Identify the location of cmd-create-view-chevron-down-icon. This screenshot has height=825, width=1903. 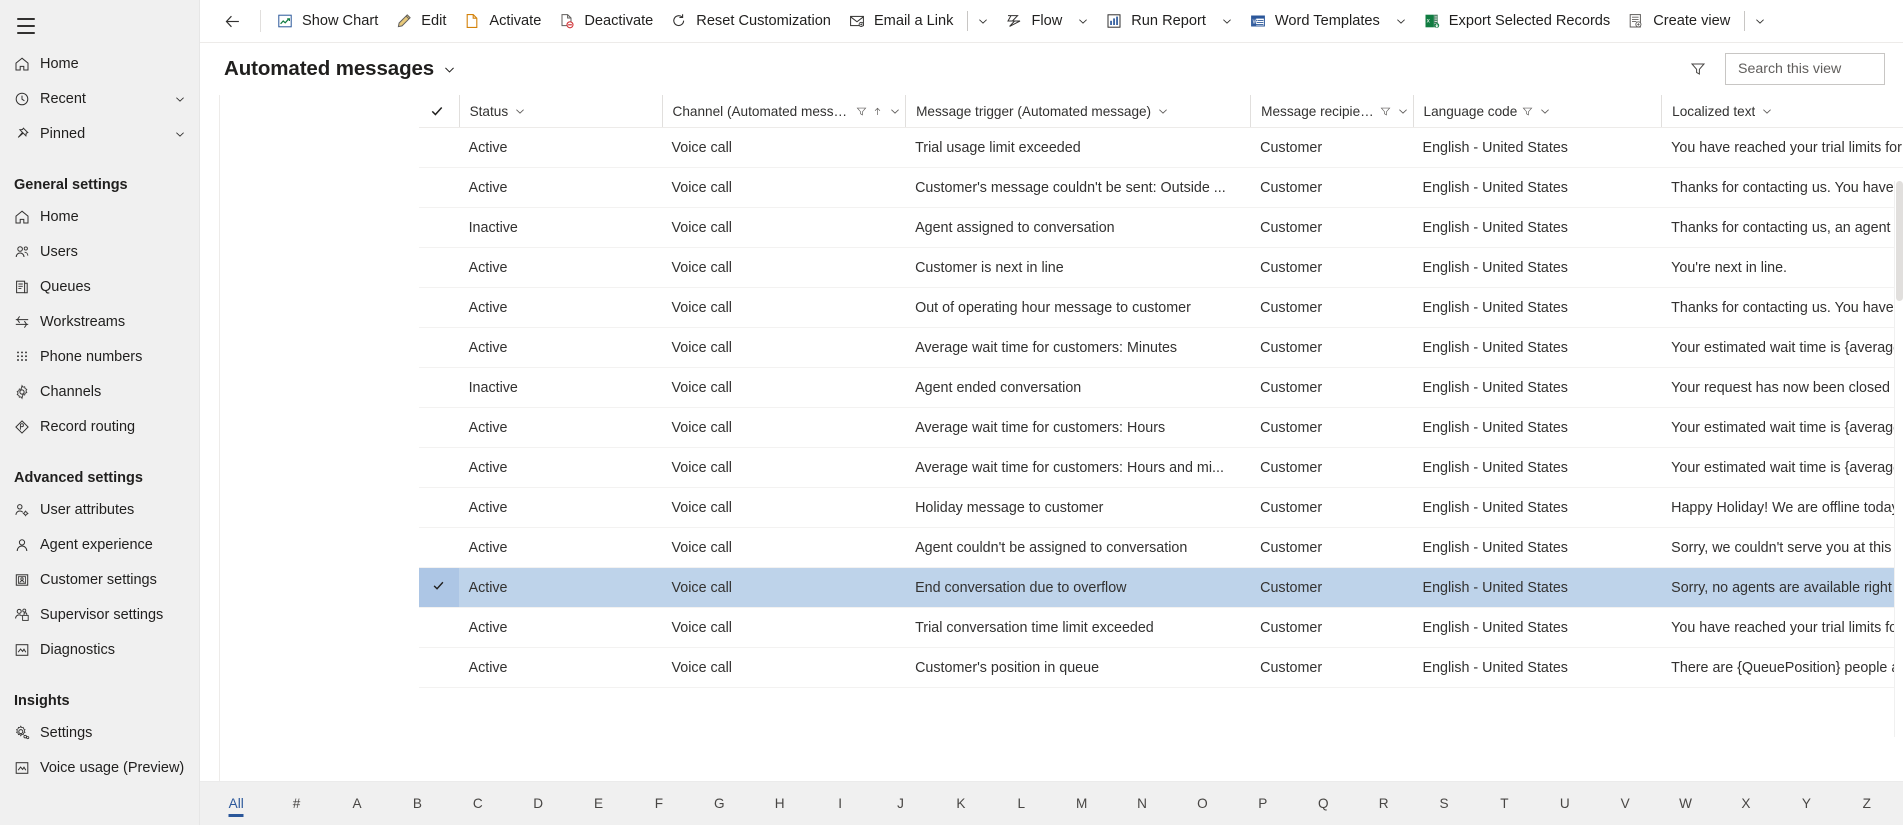
(1760, 21).